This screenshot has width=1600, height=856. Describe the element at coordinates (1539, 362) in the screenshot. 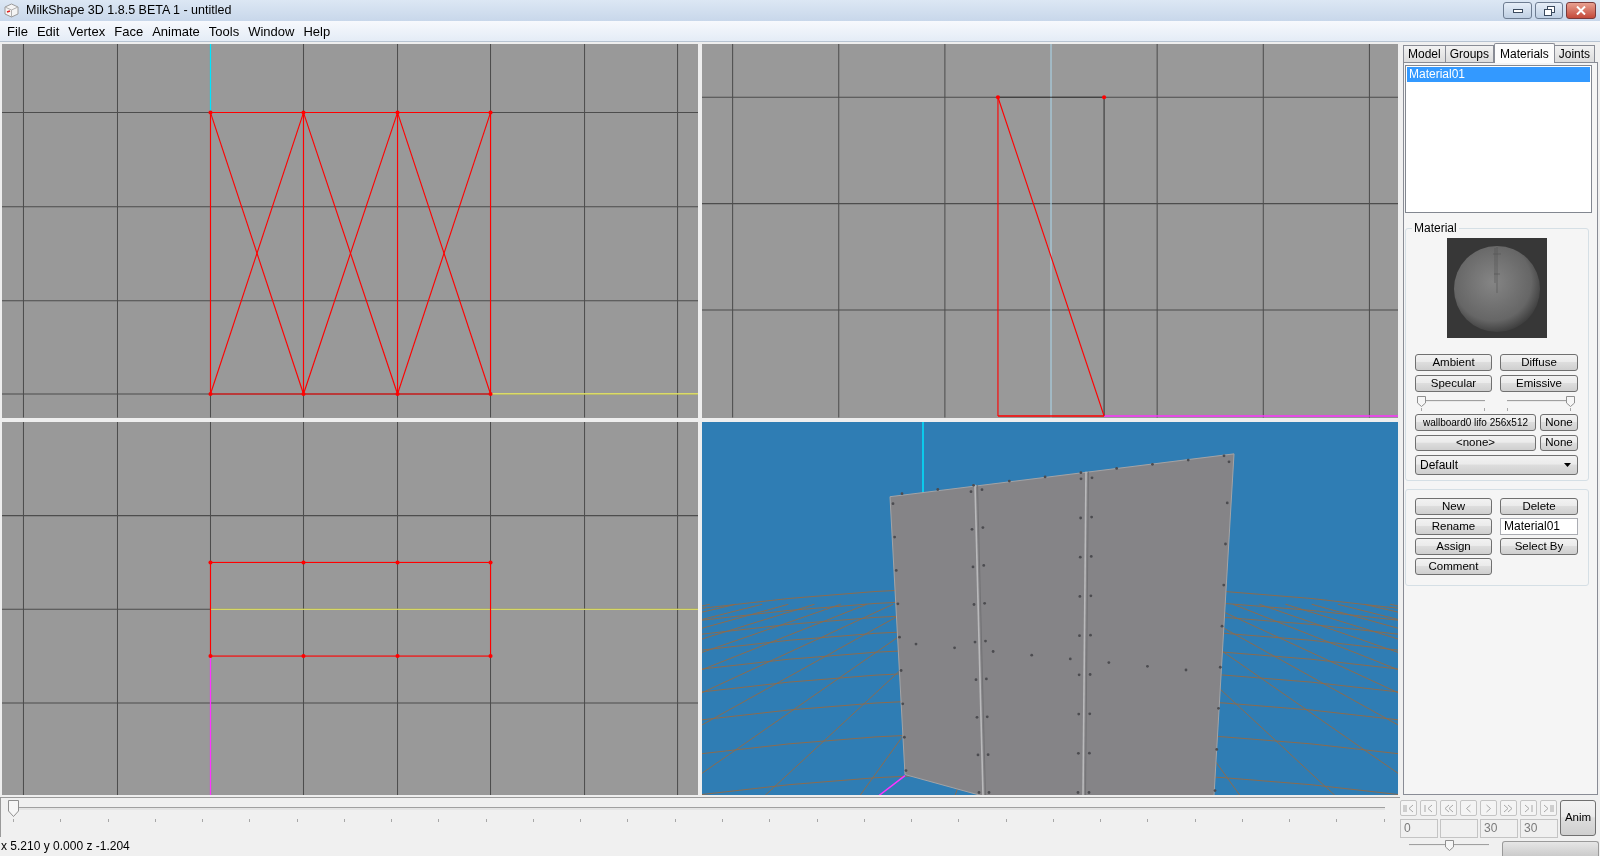

I see `color-button: Diffuse` at that location.